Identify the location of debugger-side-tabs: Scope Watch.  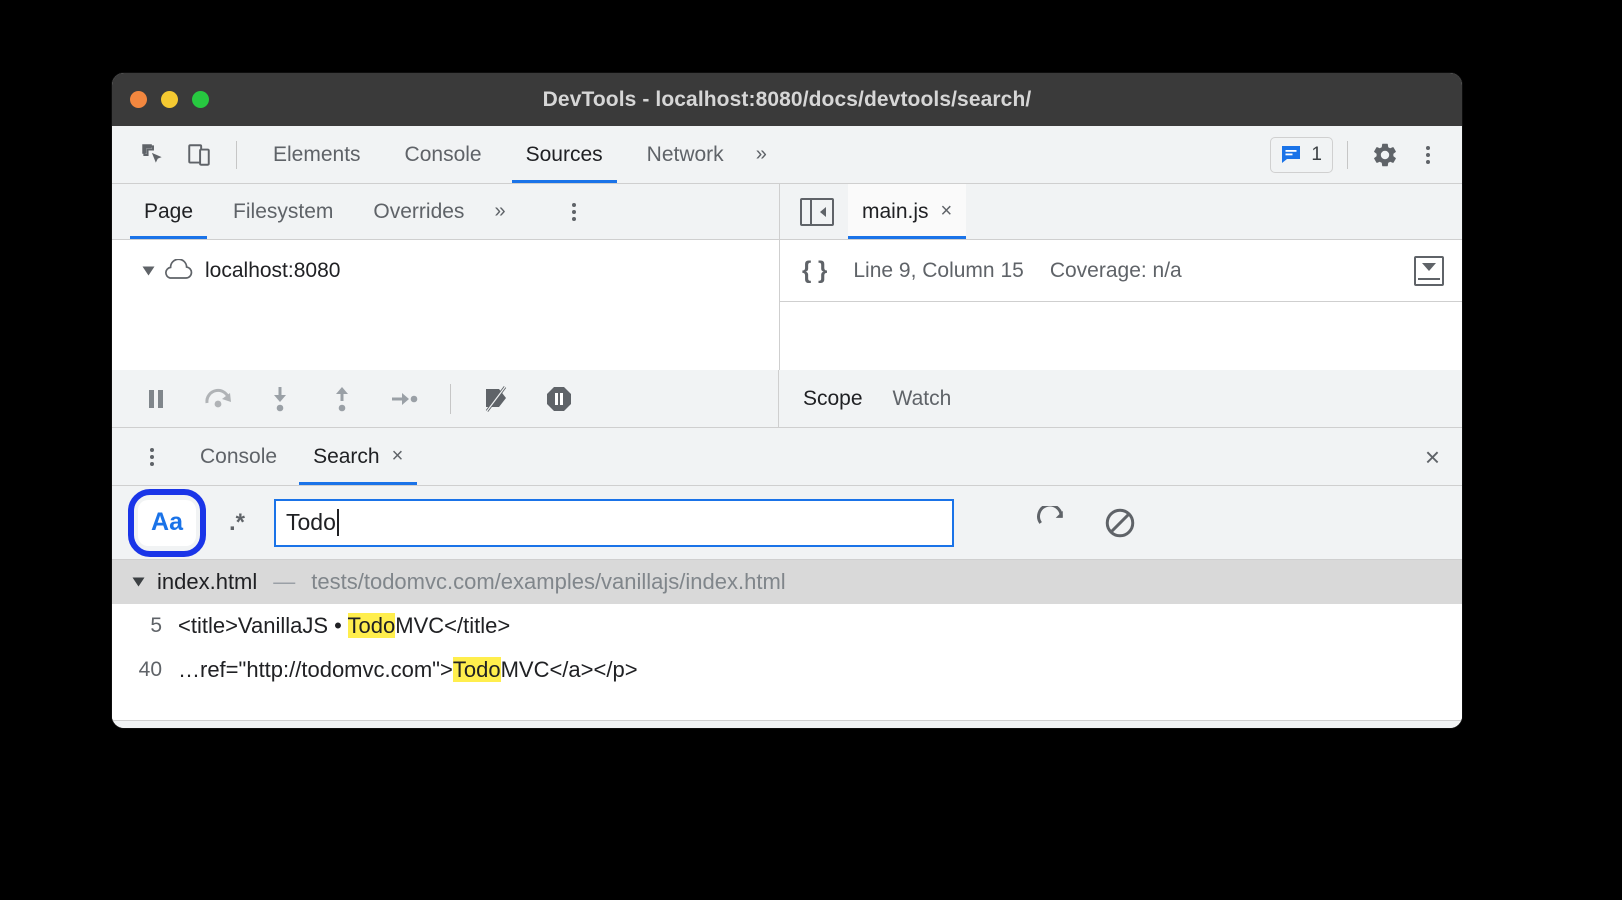
(865, 398).